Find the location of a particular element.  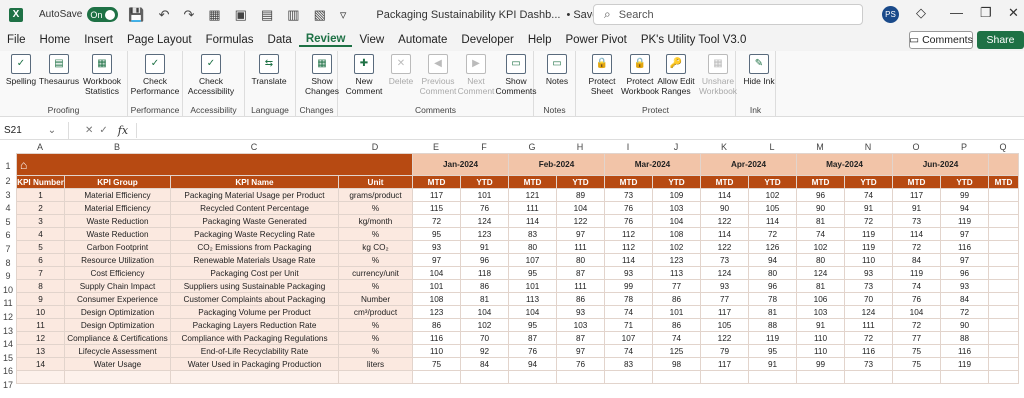

value-cell: 115 is located at coordinates (436, 208).